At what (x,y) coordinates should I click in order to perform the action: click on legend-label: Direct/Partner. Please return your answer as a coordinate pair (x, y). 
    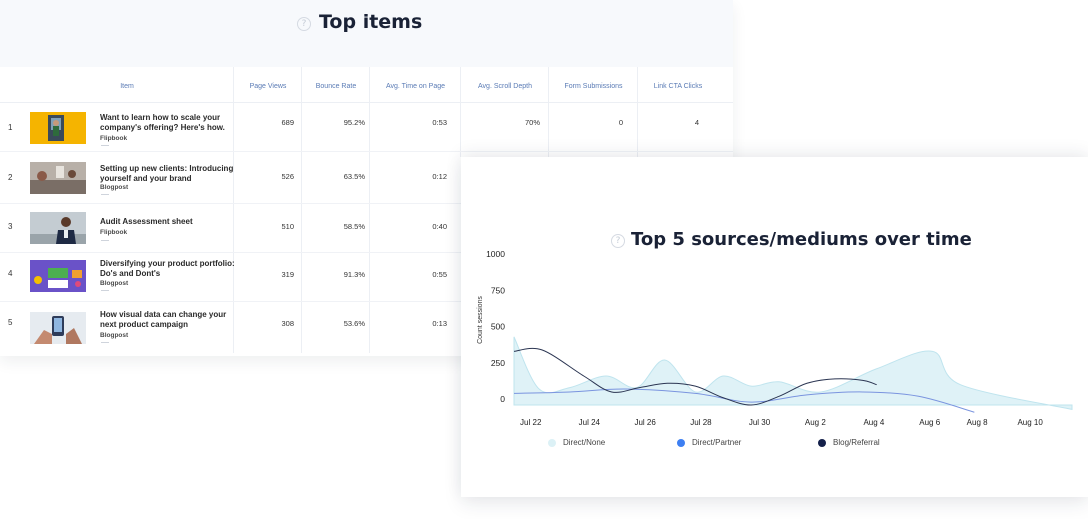
    Looking at the image, I should click on (717, 442).